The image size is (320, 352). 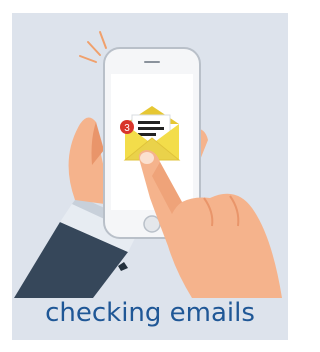 What do you see at coordinates (150, 313) in the screenshot?
I see `caption-label: checking emails` at bounding box center [150, 313].